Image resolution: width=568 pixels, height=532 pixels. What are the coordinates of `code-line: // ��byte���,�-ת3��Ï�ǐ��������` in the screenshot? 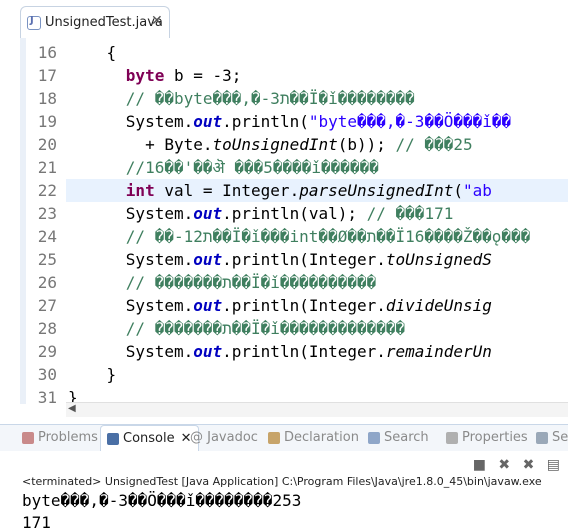 It's located at (241, 98).